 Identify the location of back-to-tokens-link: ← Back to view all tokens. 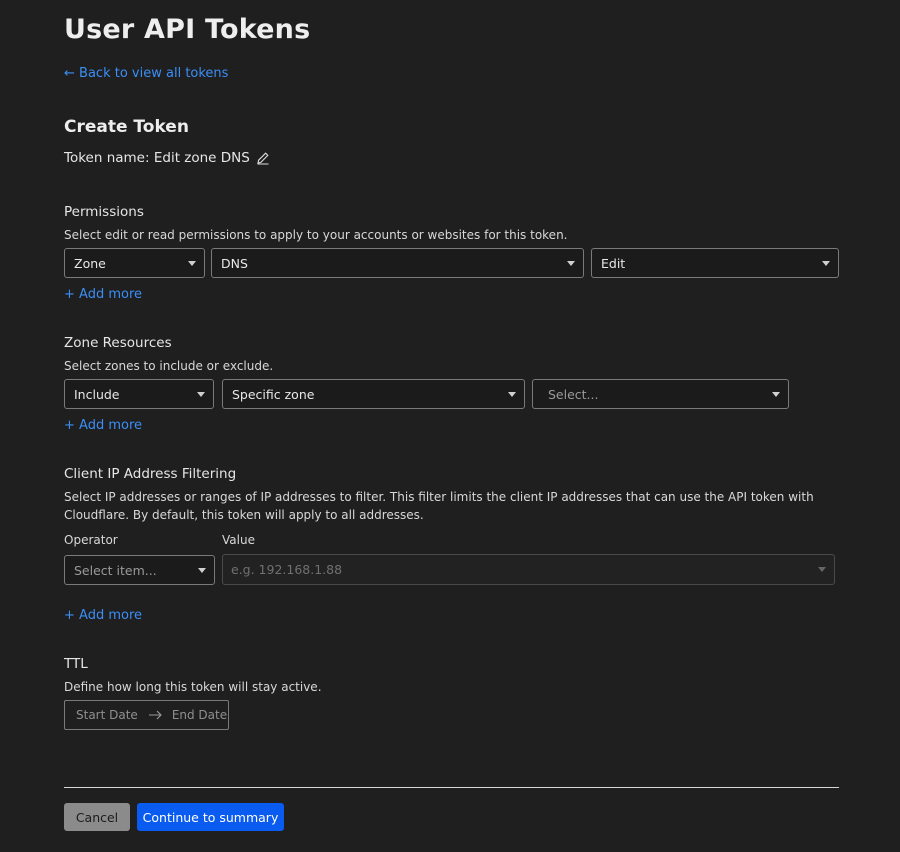
(146, 73).